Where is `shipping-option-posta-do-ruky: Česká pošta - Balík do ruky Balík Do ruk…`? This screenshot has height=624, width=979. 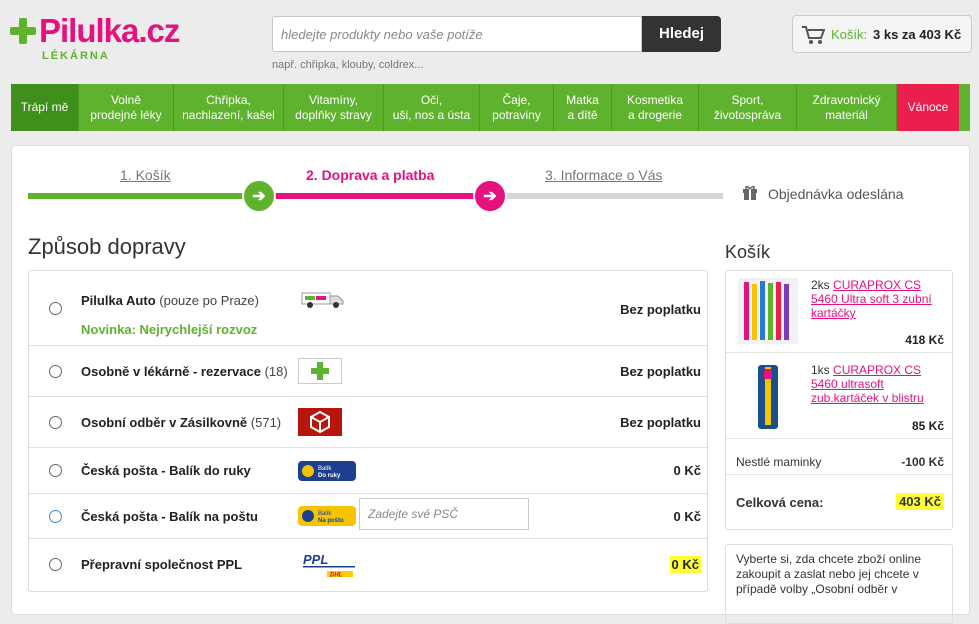 shipping-option-posta-do-ruky: Česká pošta - Balík do ruky Balík Do ruk… is located at coordinates (368, 471).